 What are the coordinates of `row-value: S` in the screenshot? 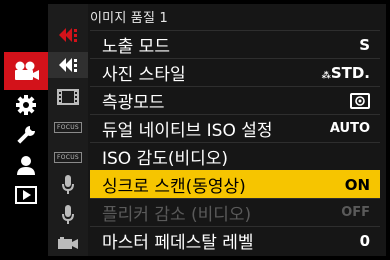 It's located at (364, 44).